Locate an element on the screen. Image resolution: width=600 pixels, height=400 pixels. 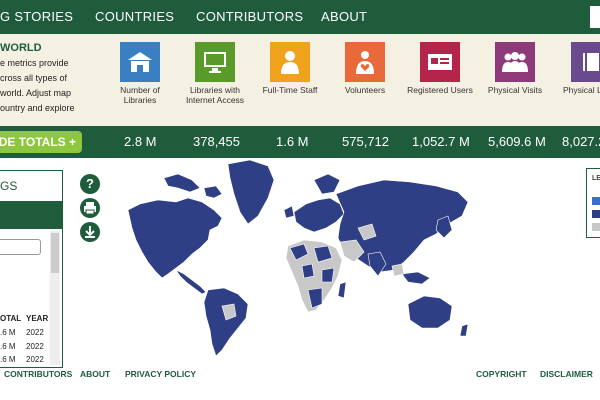
footer-link-privacy-policy: PRIVACY POLICY is located at coordinates (160, 374).